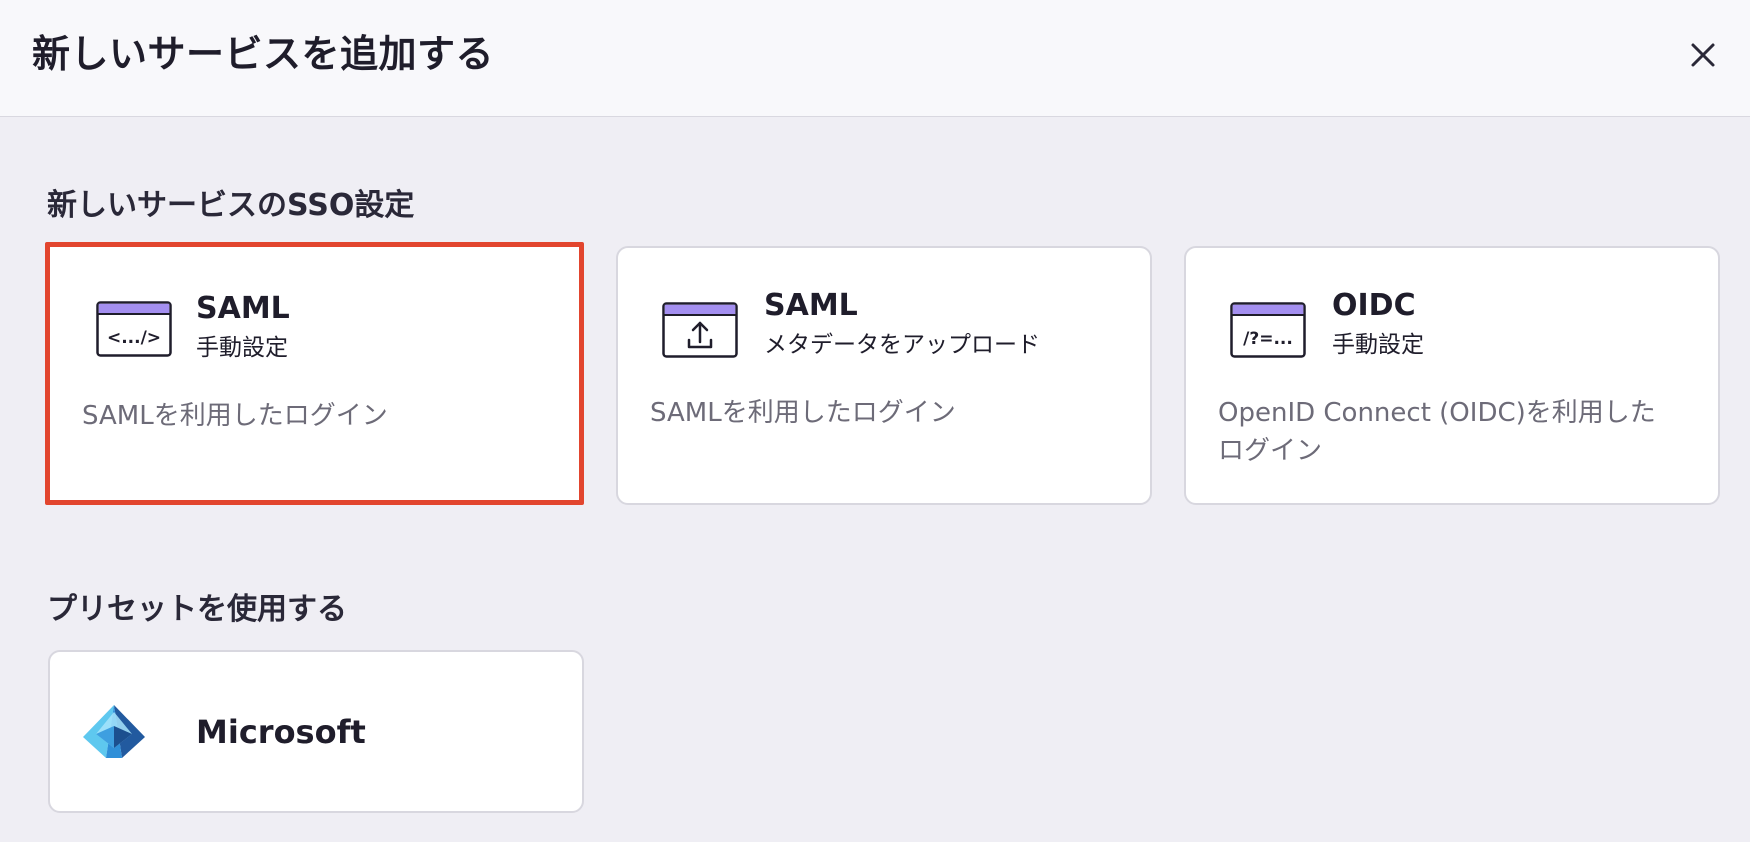  I want to click on code-window-icon: <.../>, so click(134, 329).